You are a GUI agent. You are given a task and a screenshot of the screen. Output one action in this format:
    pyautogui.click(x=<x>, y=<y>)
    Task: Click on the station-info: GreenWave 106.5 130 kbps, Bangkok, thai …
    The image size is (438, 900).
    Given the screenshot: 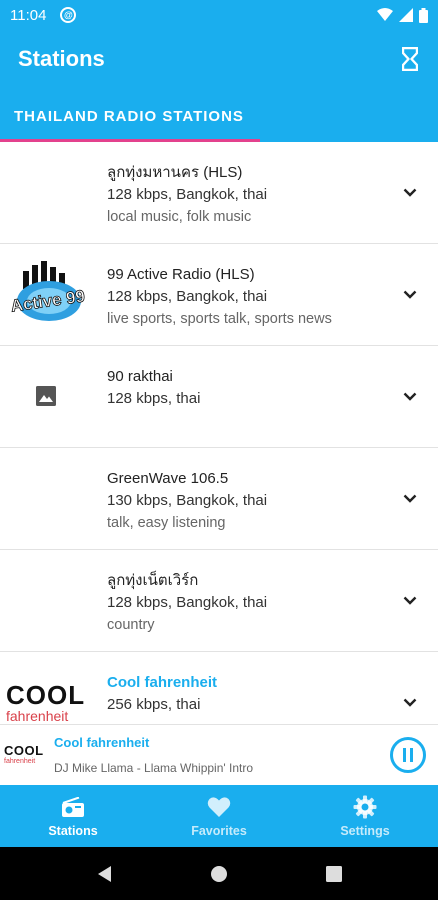 What is the action you would take?
    pyautogui.click(x=247, y=501)
    